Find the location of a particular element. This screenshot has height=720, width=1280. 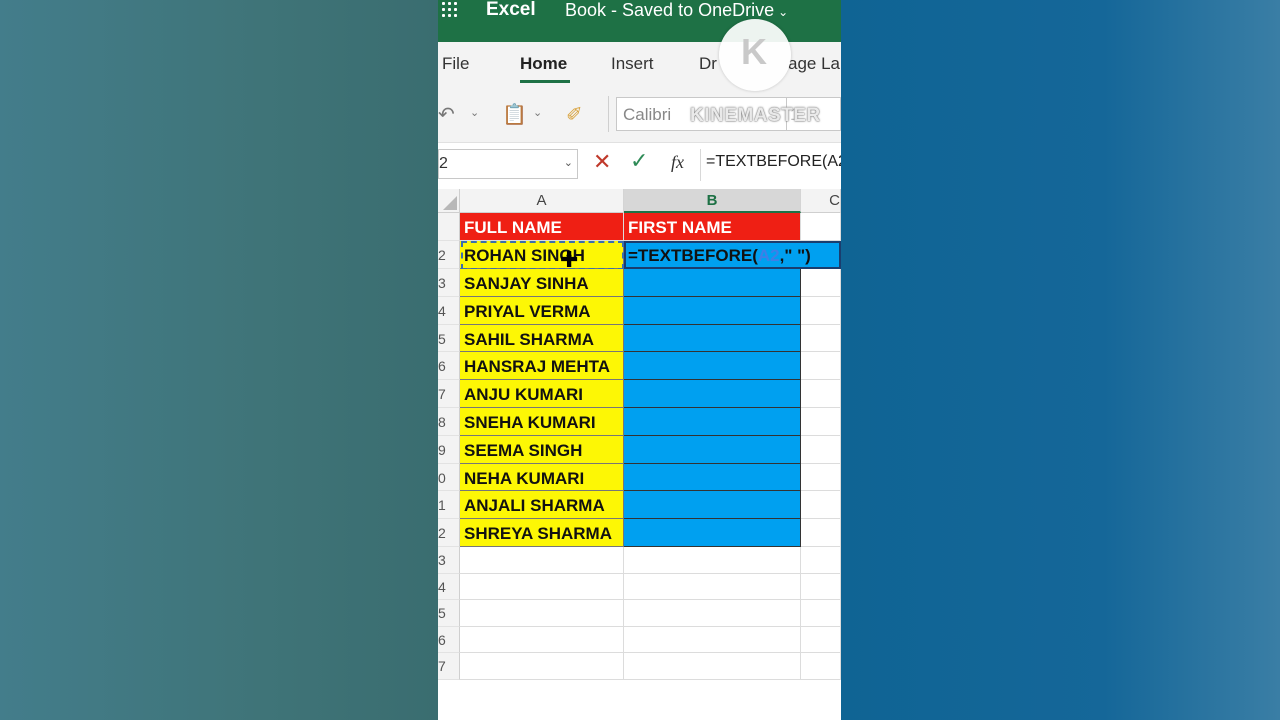

row-number: 3 is located at coordinates (442, 283).